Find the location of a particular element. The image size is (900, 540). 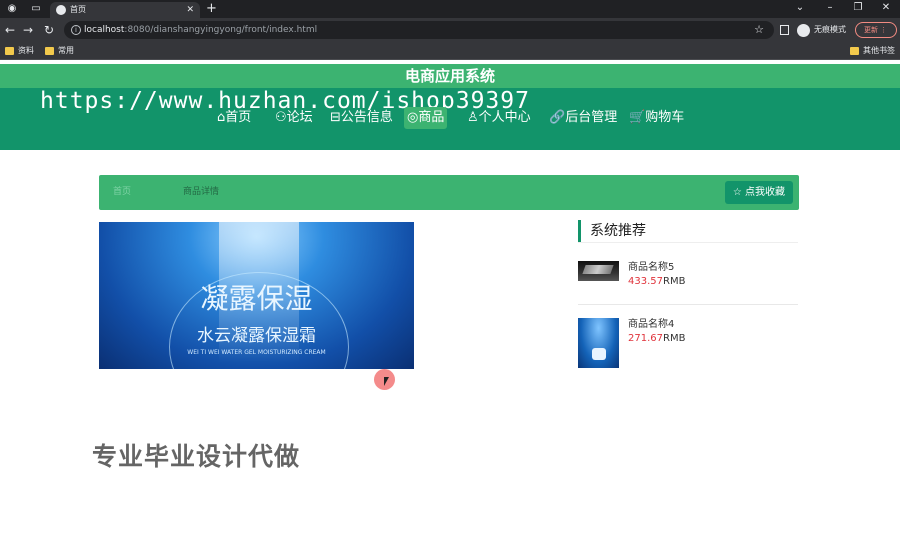

update-button: 更新 ⋮ is located at coordinates (876, 30).